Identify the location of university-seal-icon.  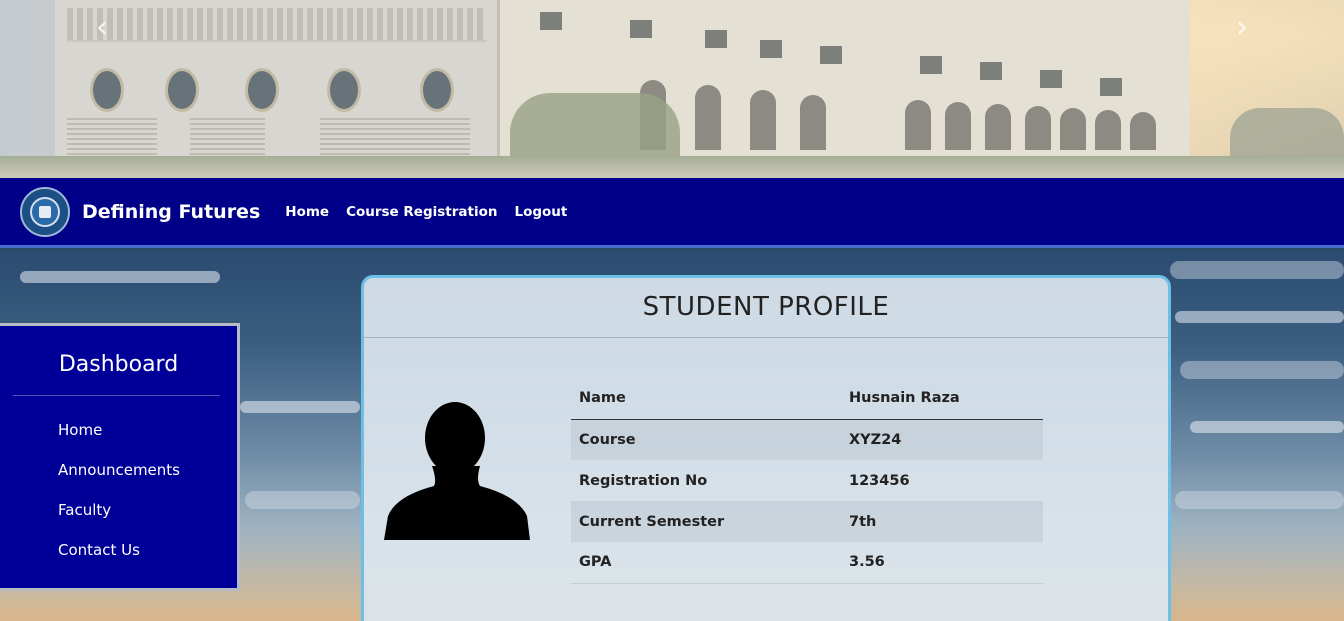
(45, 211).